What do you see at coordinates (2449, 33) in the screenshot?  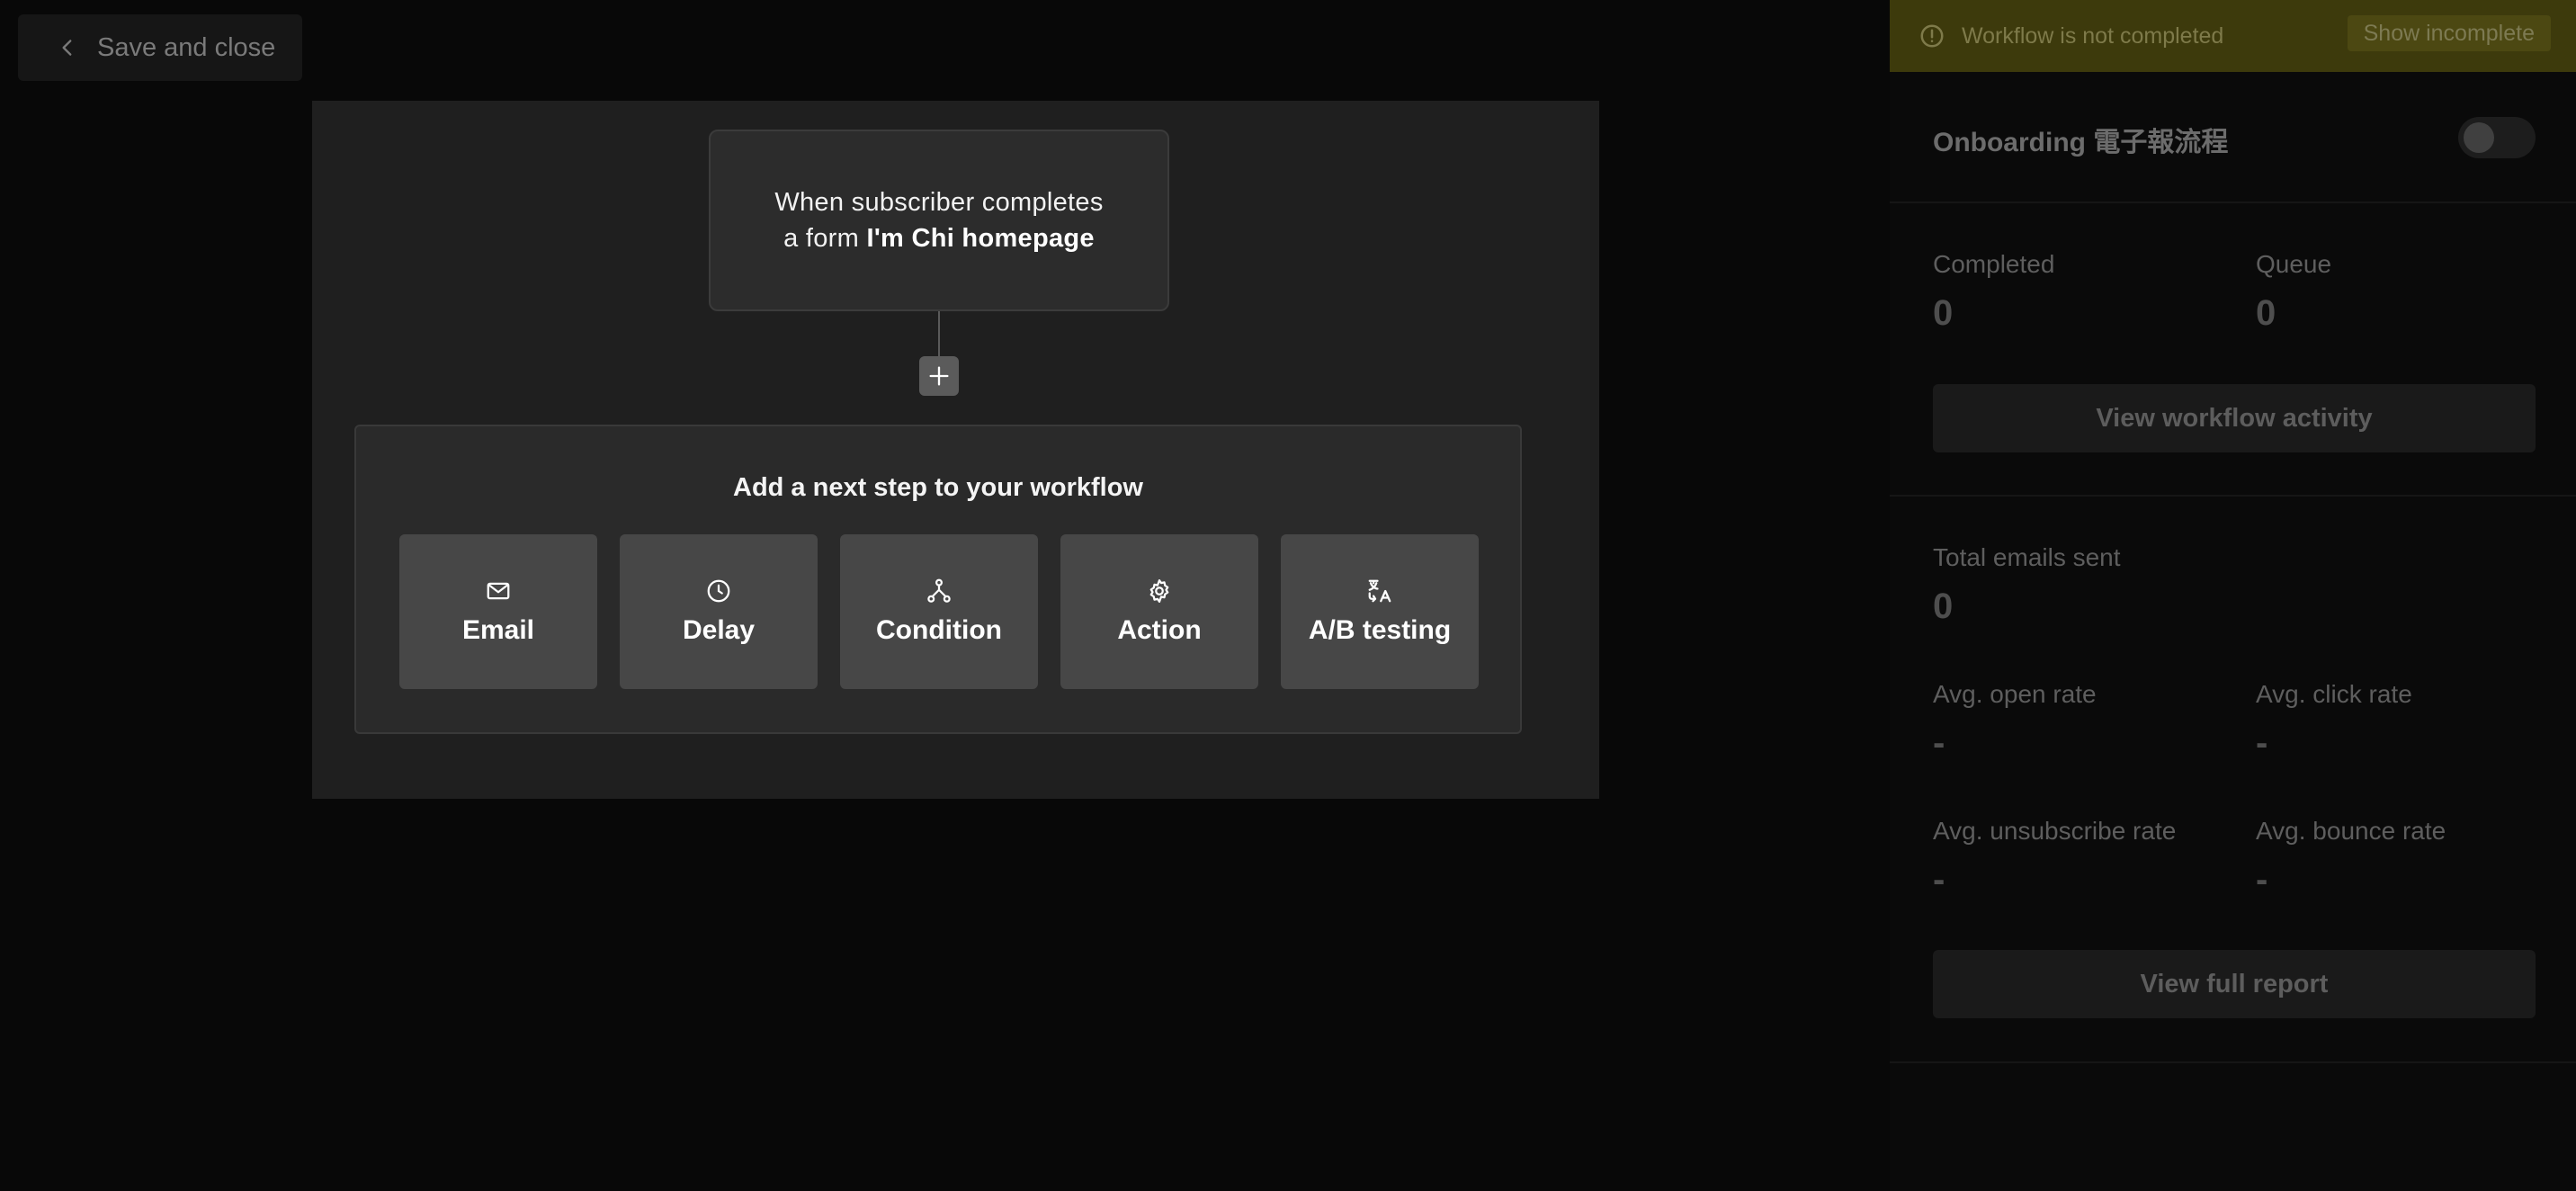 I see `show-incomplete-button: Show incomplete` at bounding box center [2449, 33].